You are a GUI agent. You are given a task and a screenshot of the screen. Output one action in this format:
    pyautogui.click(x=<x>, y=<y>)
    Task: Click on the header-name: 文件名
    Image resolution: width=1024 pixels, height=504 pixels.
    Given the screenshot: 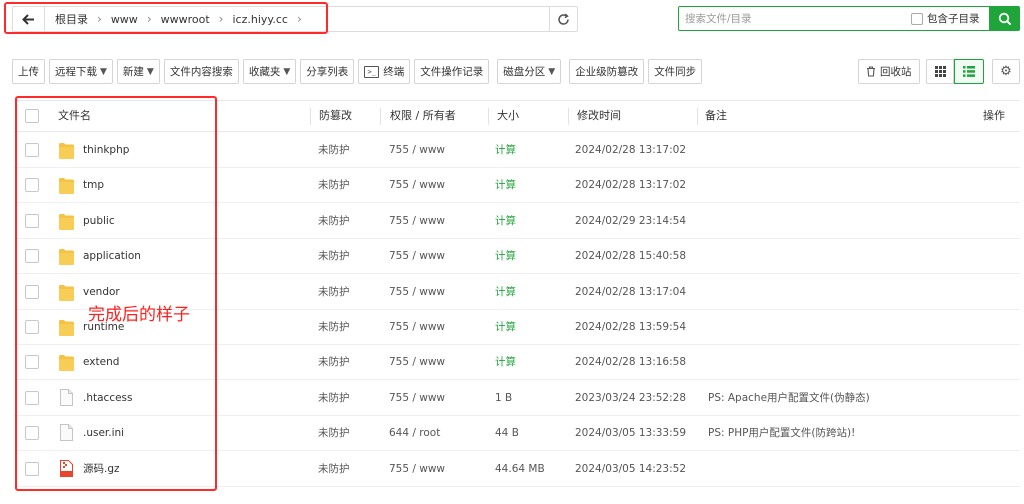 What is the action you would take?
    pyautogui.click(x=74, y=116)
    